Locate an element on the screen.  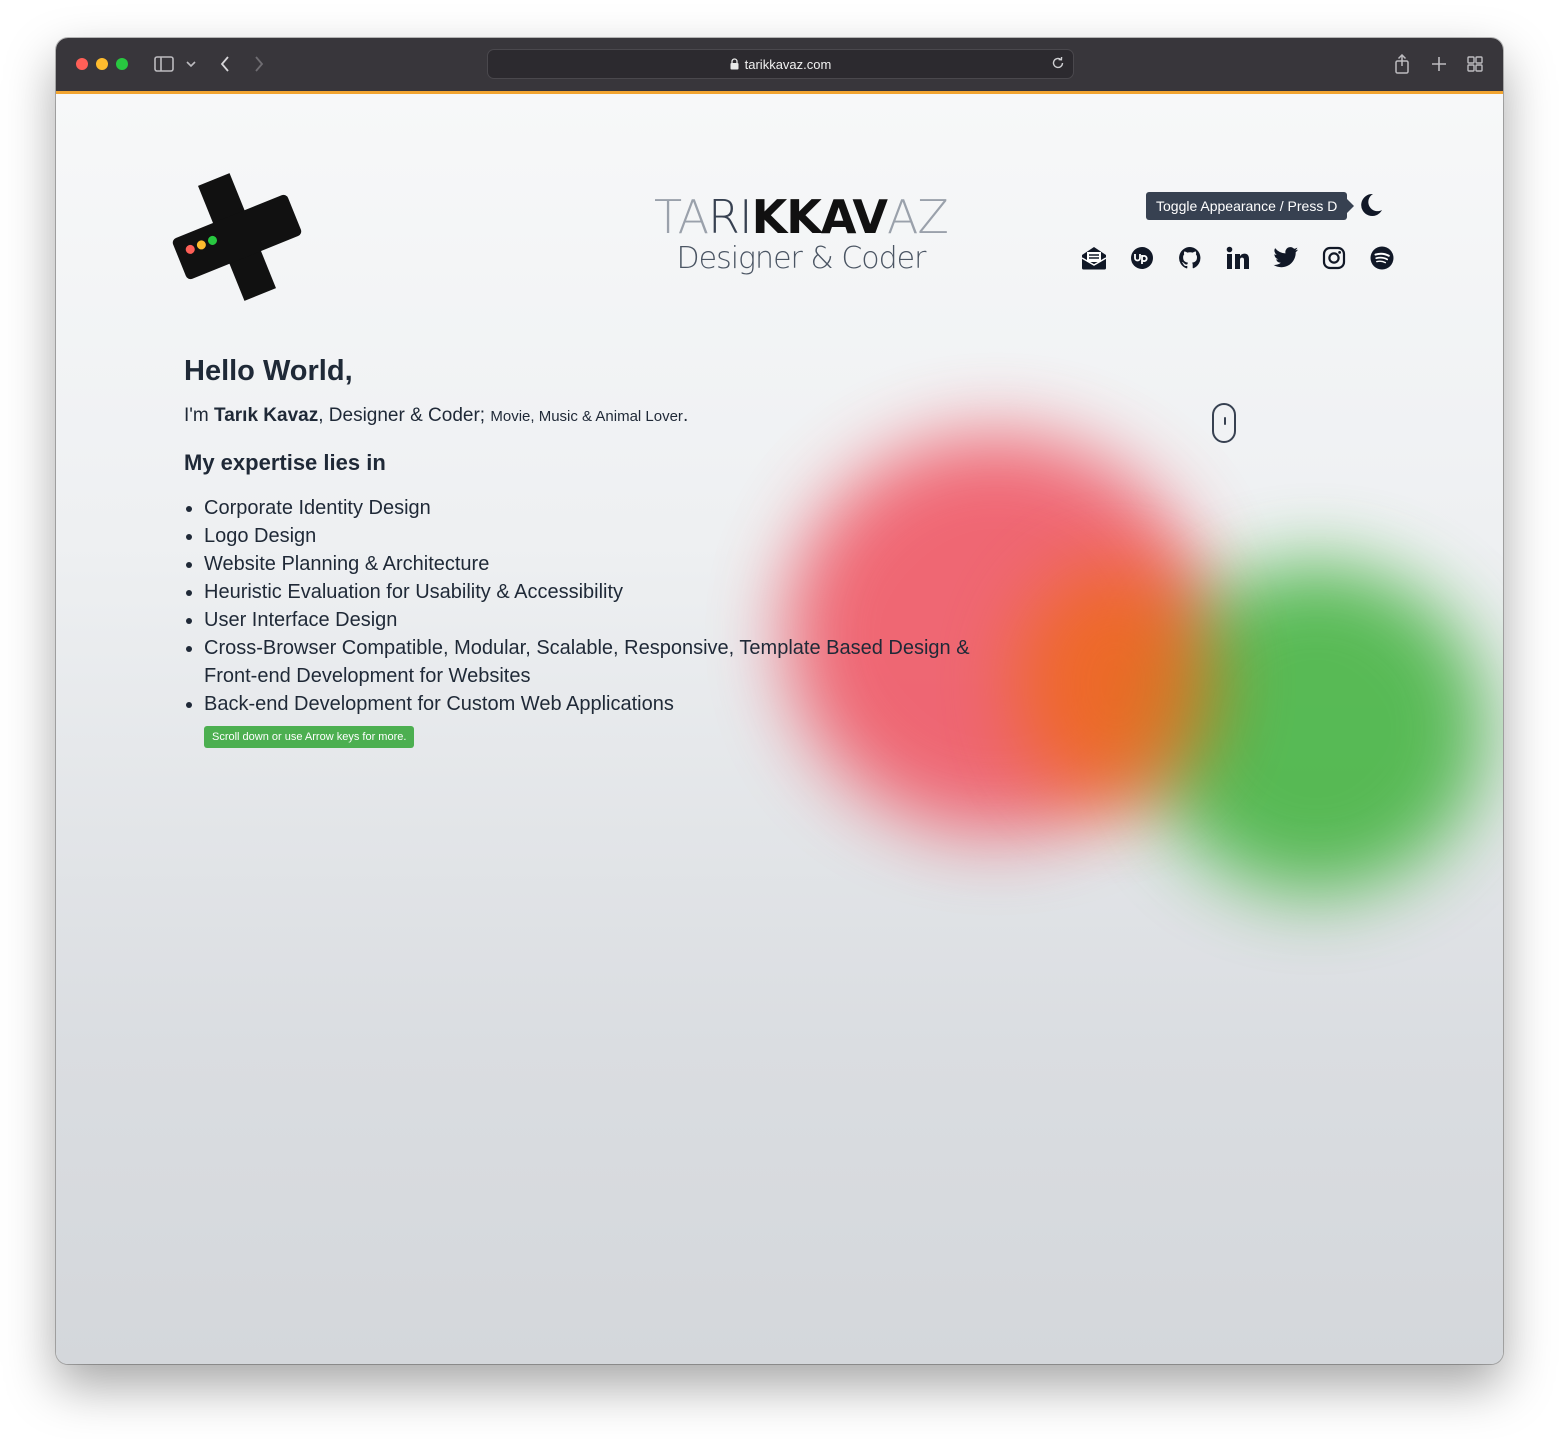
site-name-part: RI is located at coordinates (730, 217).